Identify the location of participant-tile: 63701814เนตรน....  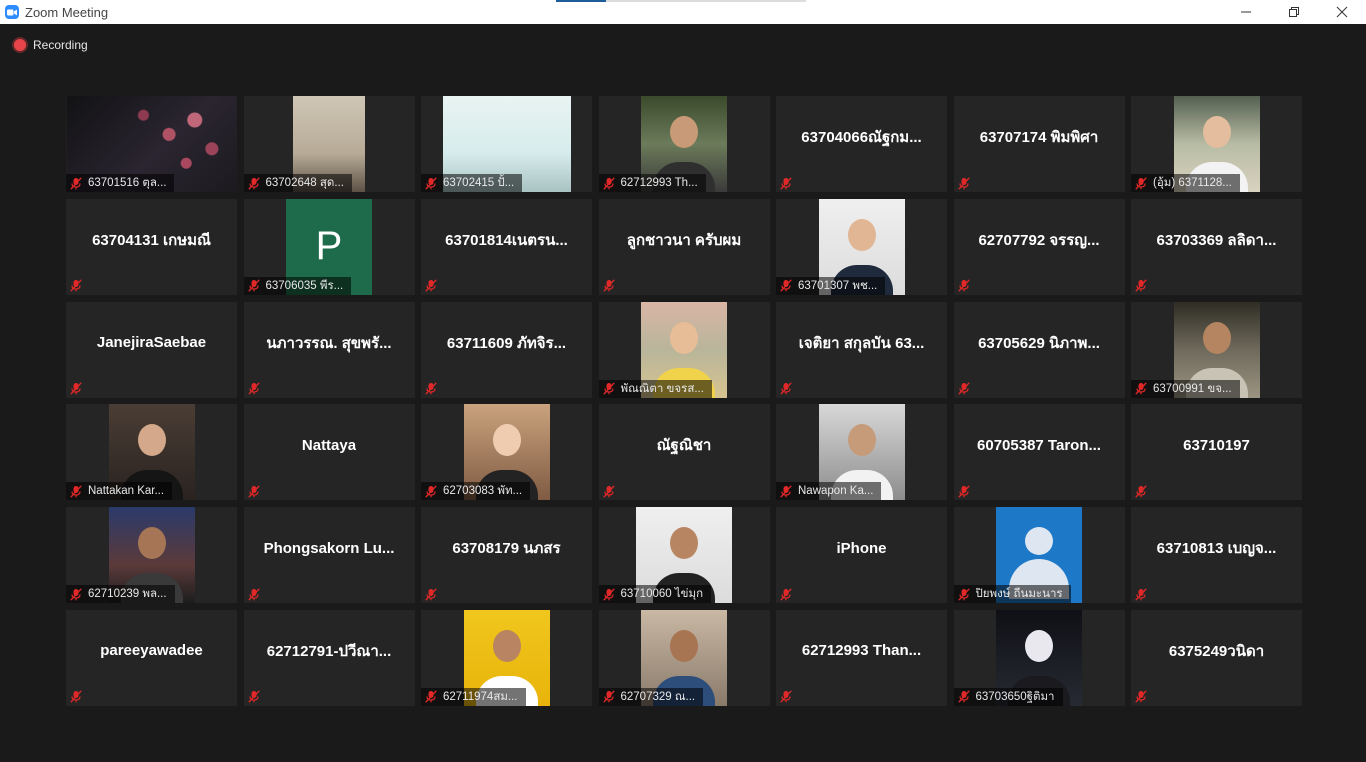
(506, 246).